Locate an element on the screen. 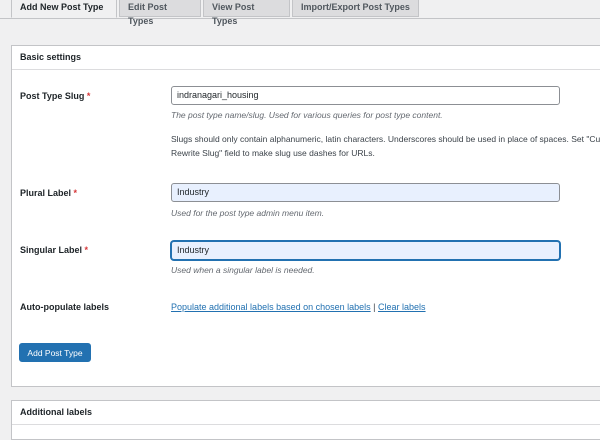 This screenshot has width=600, height=440. auto-populate-labels-label: Auto-populate labels is located at coordinates (65, 307).